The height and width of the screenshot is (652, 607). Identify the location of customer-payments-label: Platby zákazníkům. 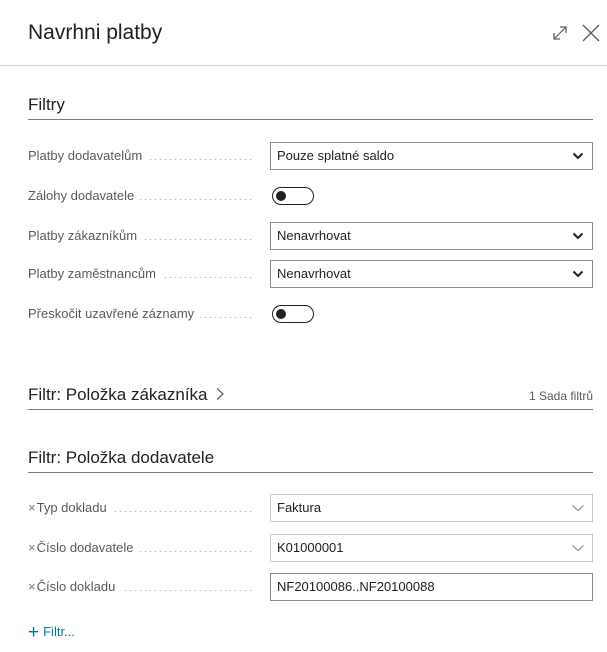
(144, 236).